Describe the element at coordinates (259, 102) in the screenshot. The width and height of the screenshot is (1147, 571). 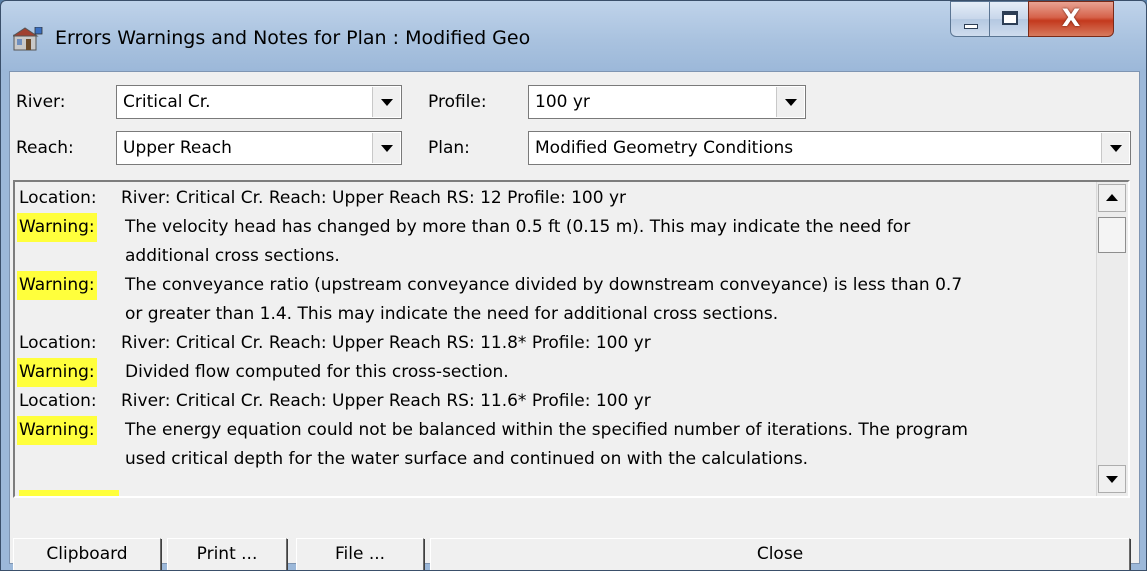
I see `river-select: Critical Cr.` at that location.